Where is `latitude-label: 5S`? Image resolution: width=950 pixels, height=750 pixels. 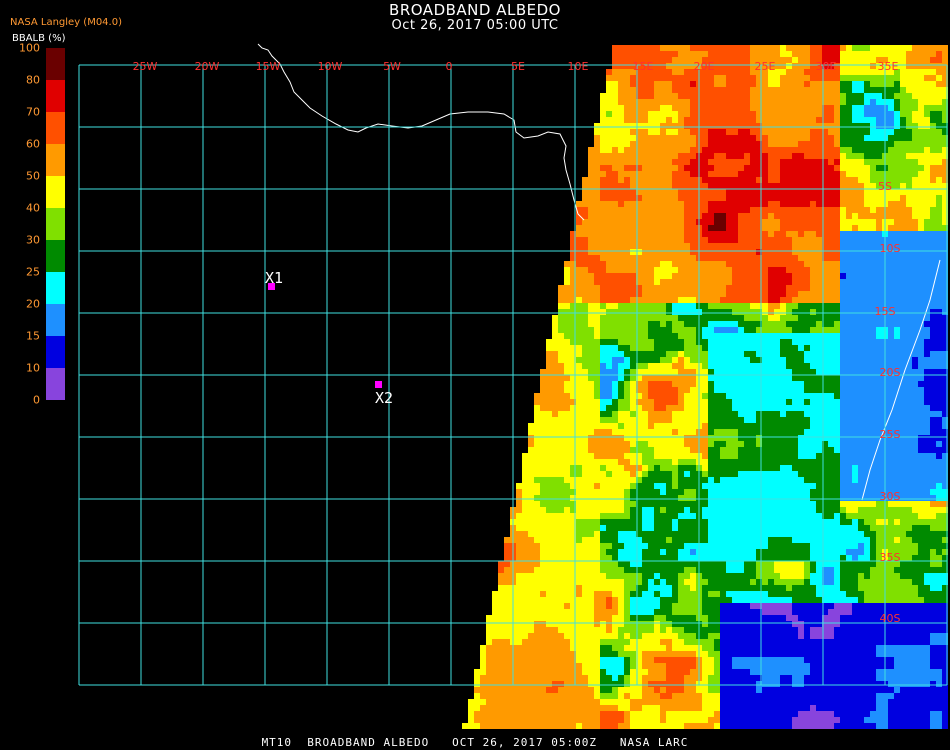 latitude-label: 5S is located at coordinates (885, 186).